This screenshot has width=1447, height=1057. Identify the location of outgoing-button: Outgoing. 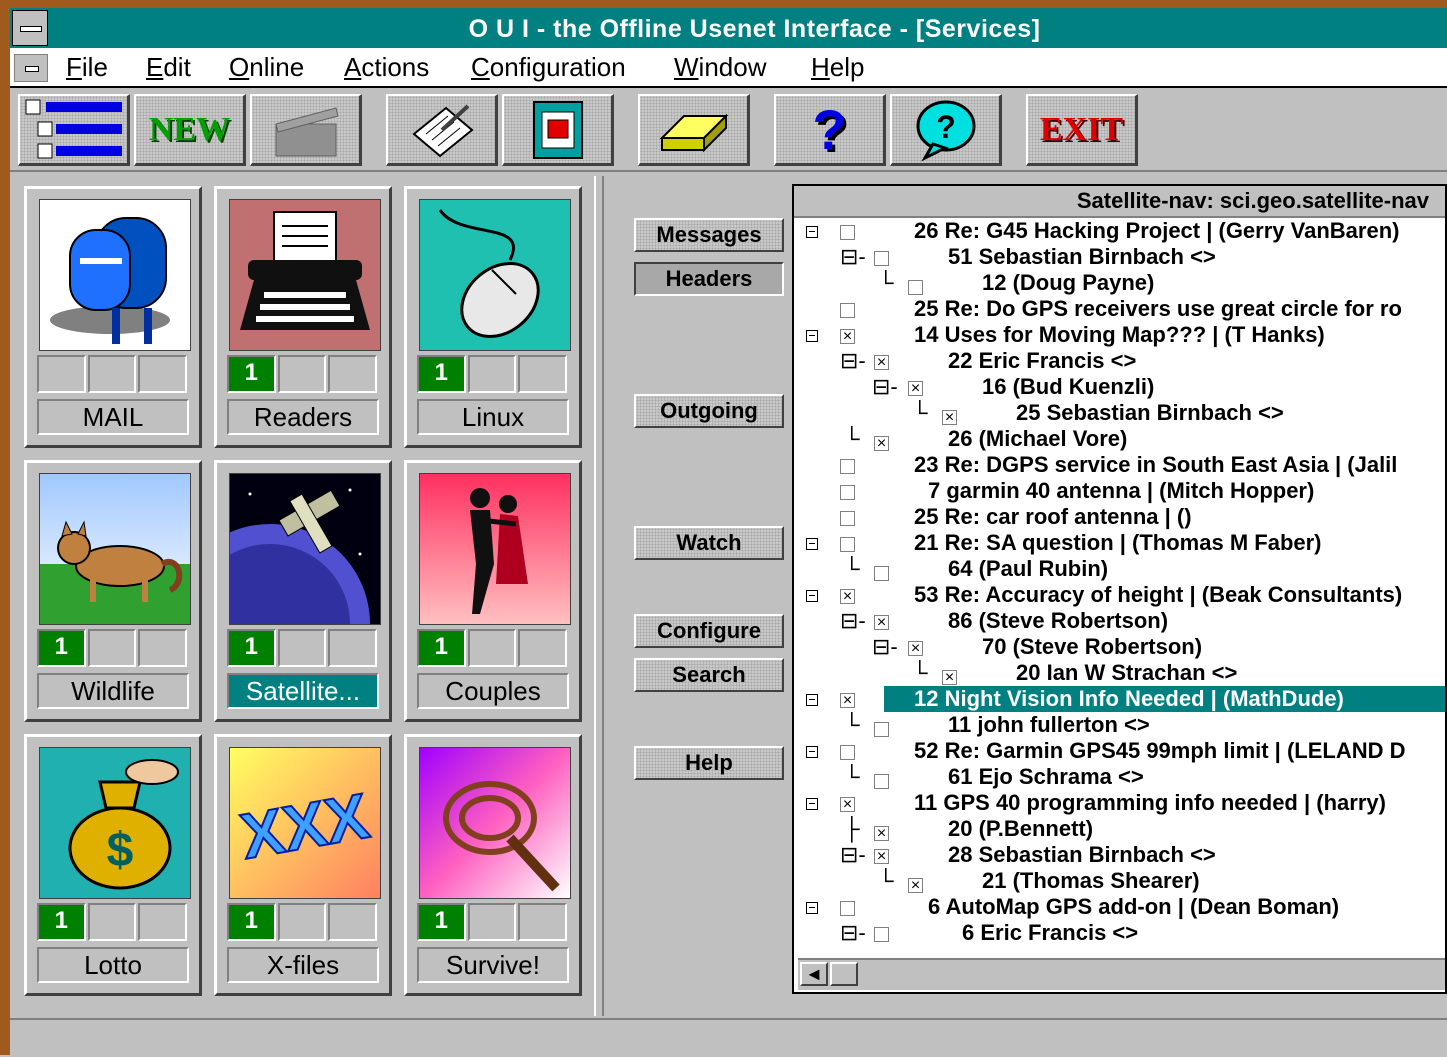
(709, 411).